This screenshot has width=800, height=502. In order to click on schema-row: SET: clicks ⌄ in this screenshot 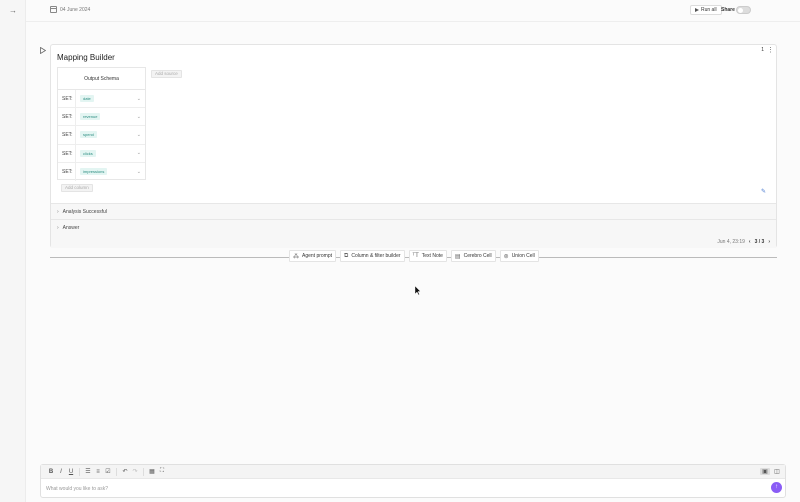, I will do `click(101, 153)`.